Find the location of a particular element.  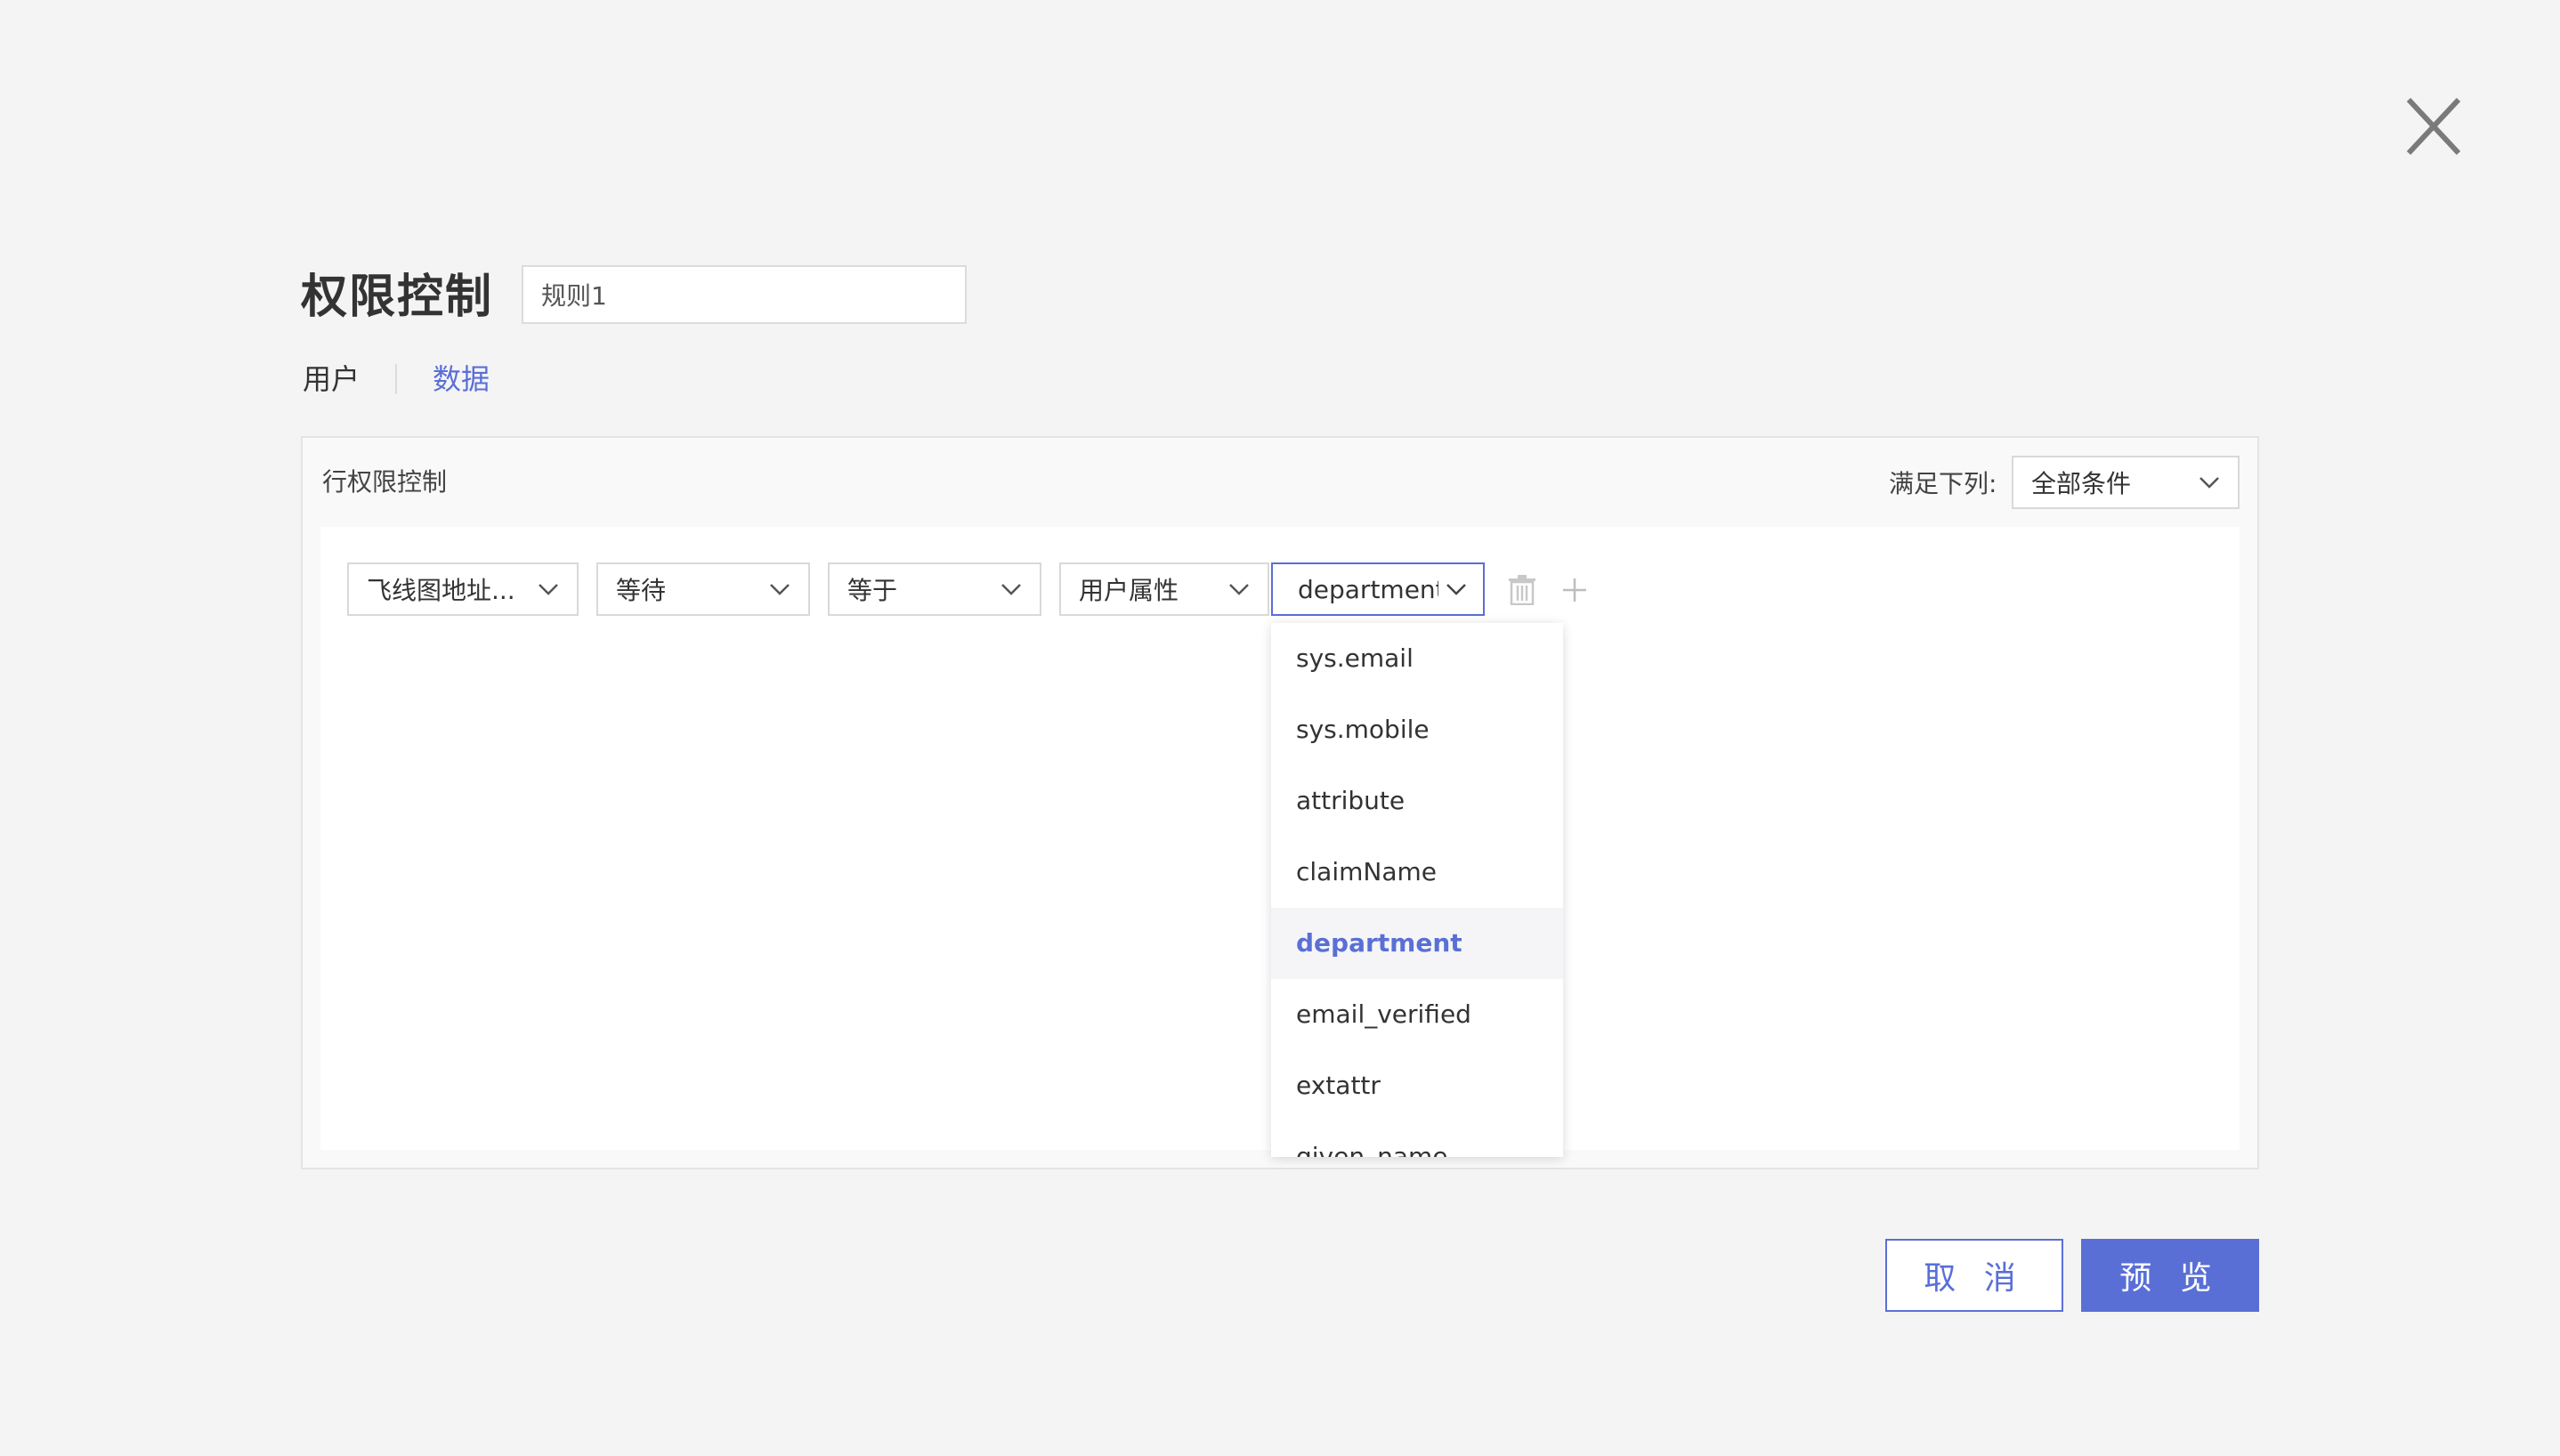

tab-data: 数据 is located at coordinates (462, 379).